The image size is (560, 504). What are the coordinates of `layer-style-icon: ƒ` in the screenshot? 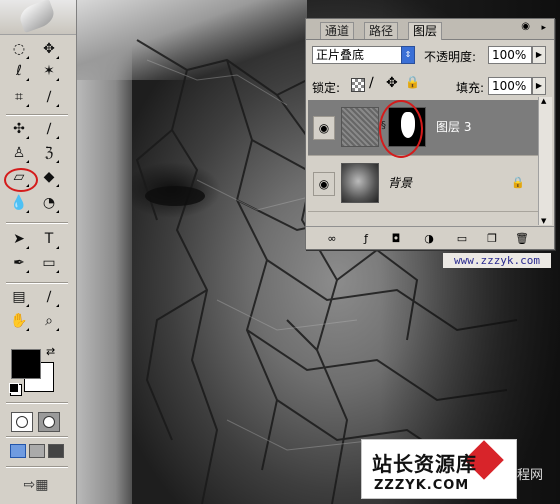 It's located at (366, 238).